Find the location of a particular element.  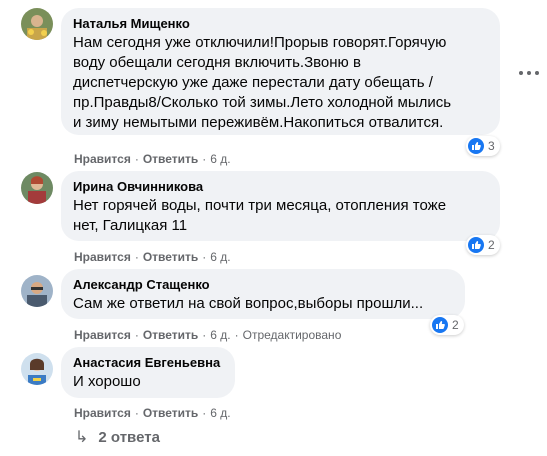

comment-author: Наталья Мищенко is located at coordinates (280, 24).